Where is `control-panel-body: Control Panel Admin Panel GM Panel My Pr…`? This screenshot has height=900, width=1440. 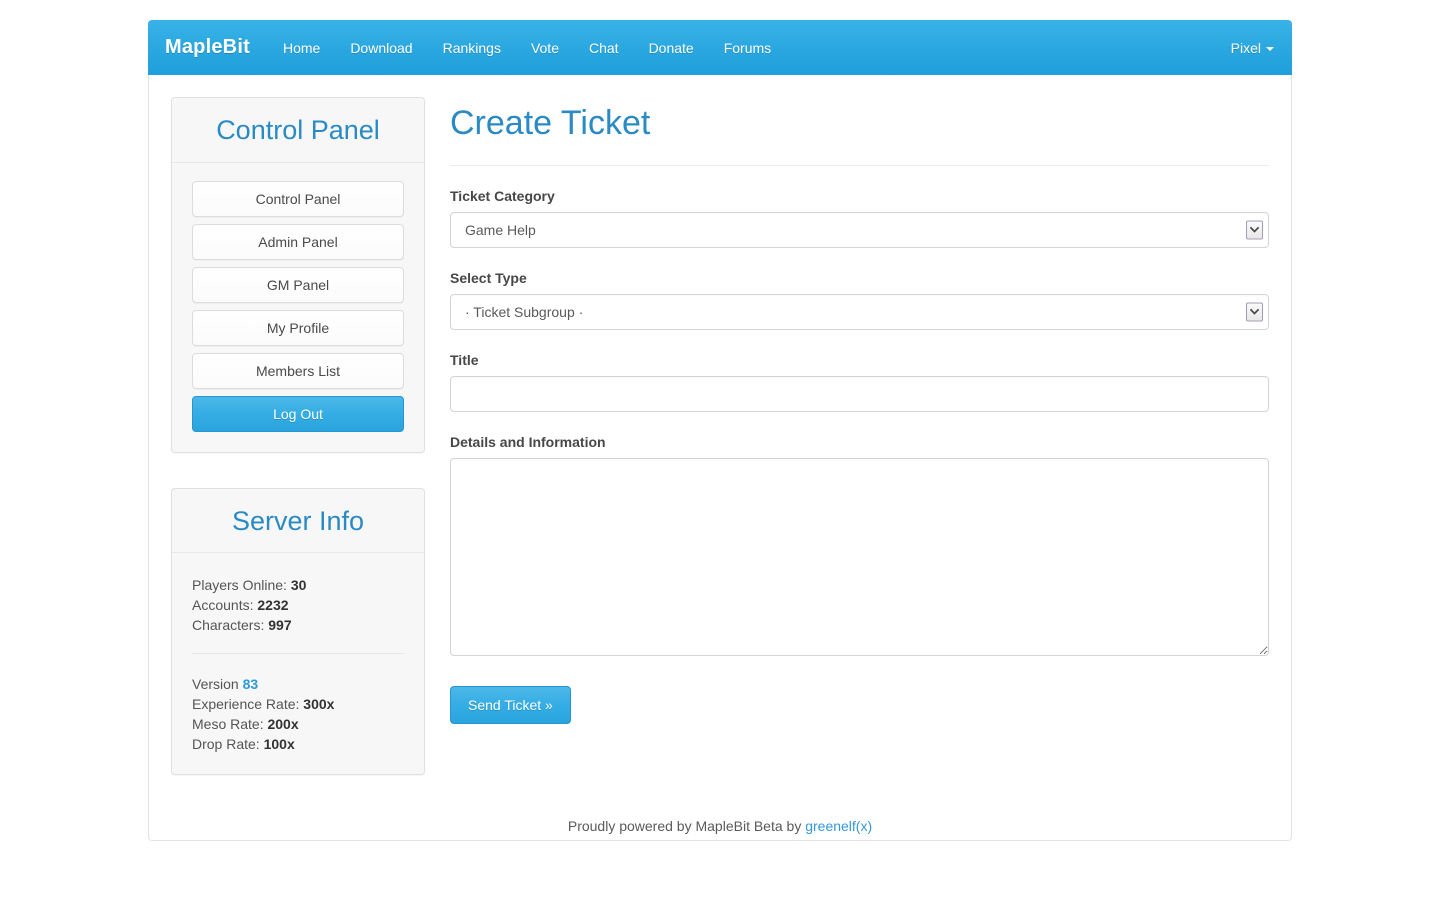
control-panel-body: Control Panel Admin Panel GM Panel My Pr… is located at coordinates (298, 307).